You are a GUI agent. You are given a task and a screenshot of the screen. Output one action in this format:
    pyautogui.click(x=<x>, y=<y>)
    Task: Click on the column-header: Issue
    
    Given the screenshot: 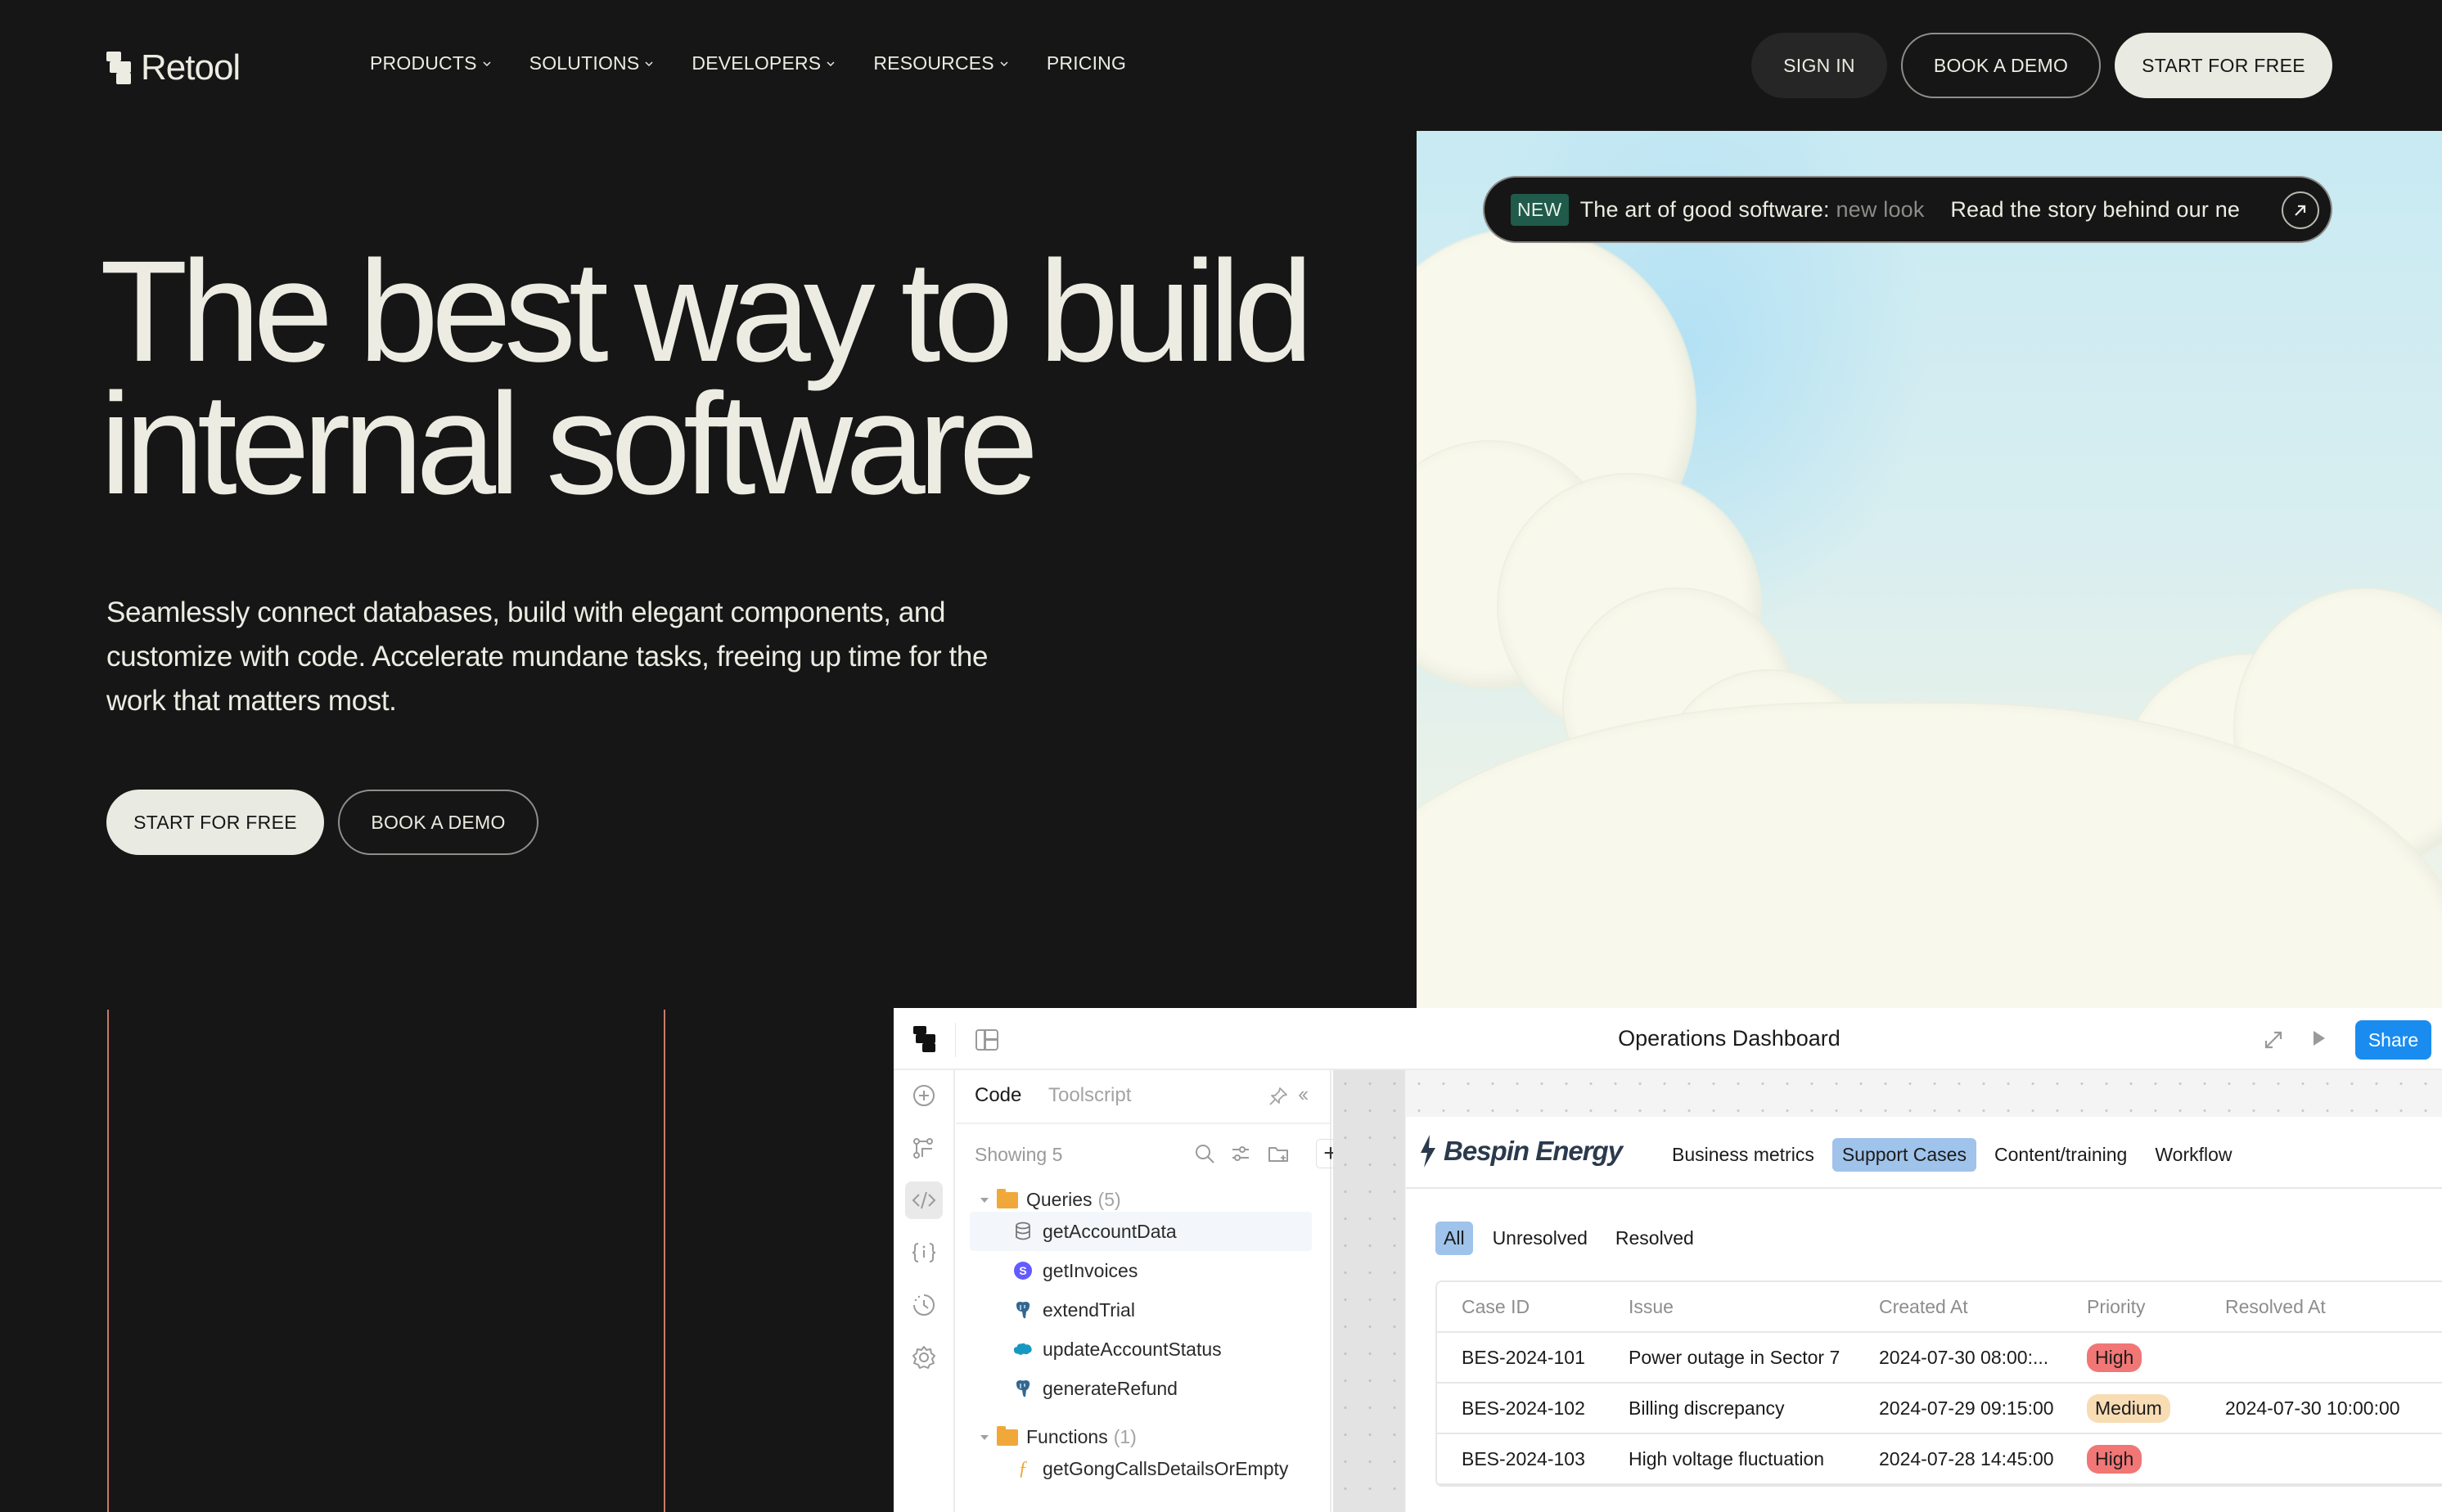 What is the action you would take?
    pyautogui.click(x=1729, y=1307)
    